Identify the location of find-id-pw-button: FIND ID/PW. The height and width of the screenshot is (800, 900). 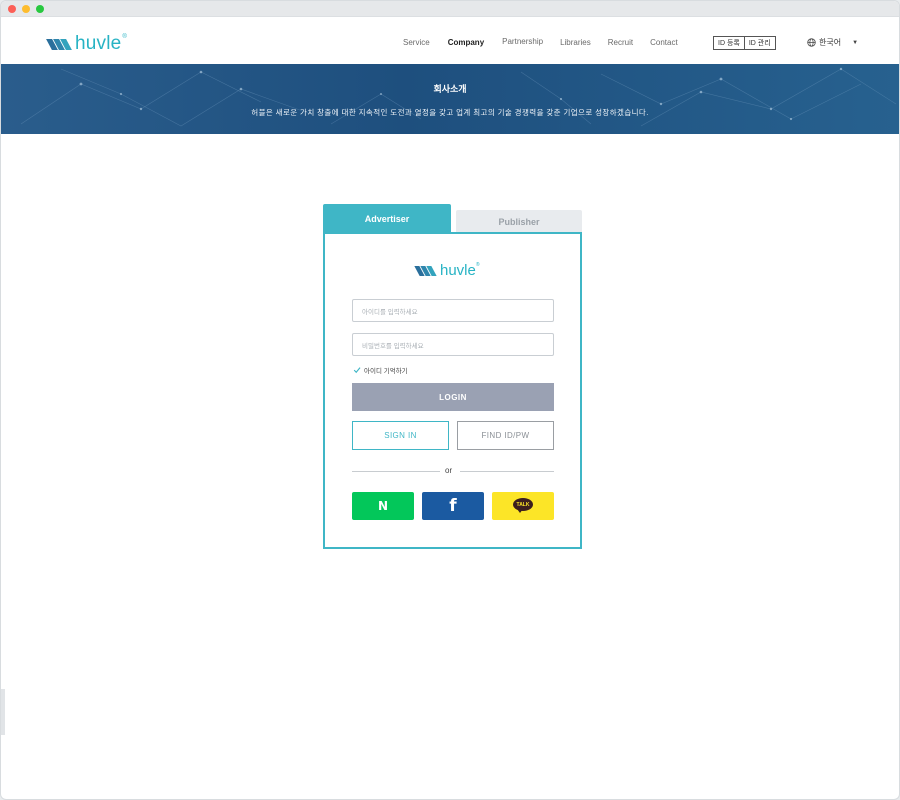
(505, 435).